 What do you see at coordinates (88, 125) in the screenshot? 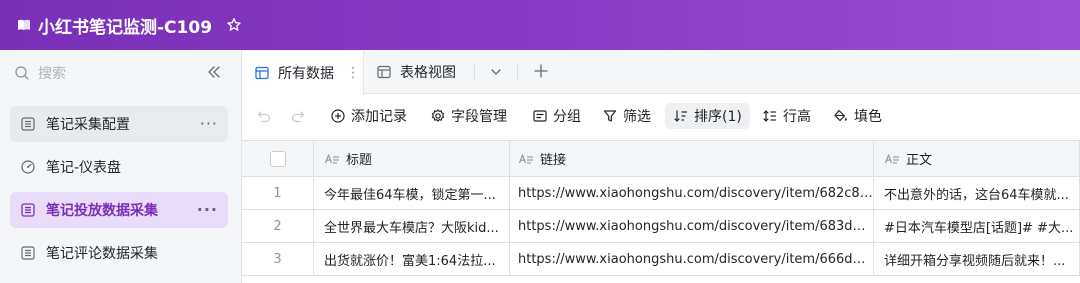
I see `sidebar-item-label: 笔记采集配置` at bounding box center [88, 125].